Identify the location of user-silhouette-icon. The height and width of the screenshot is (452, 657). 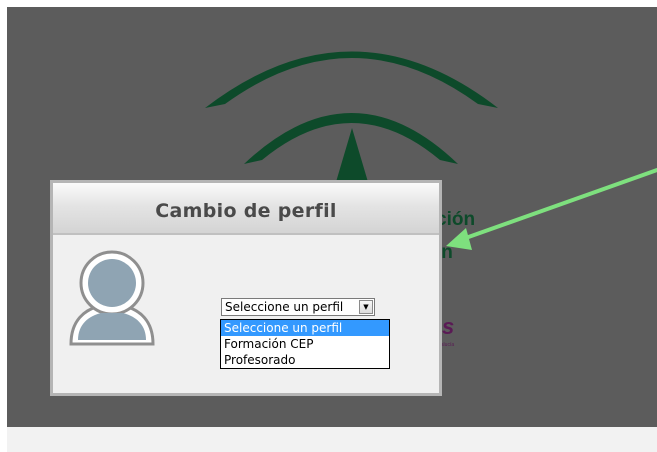
(112, 298).